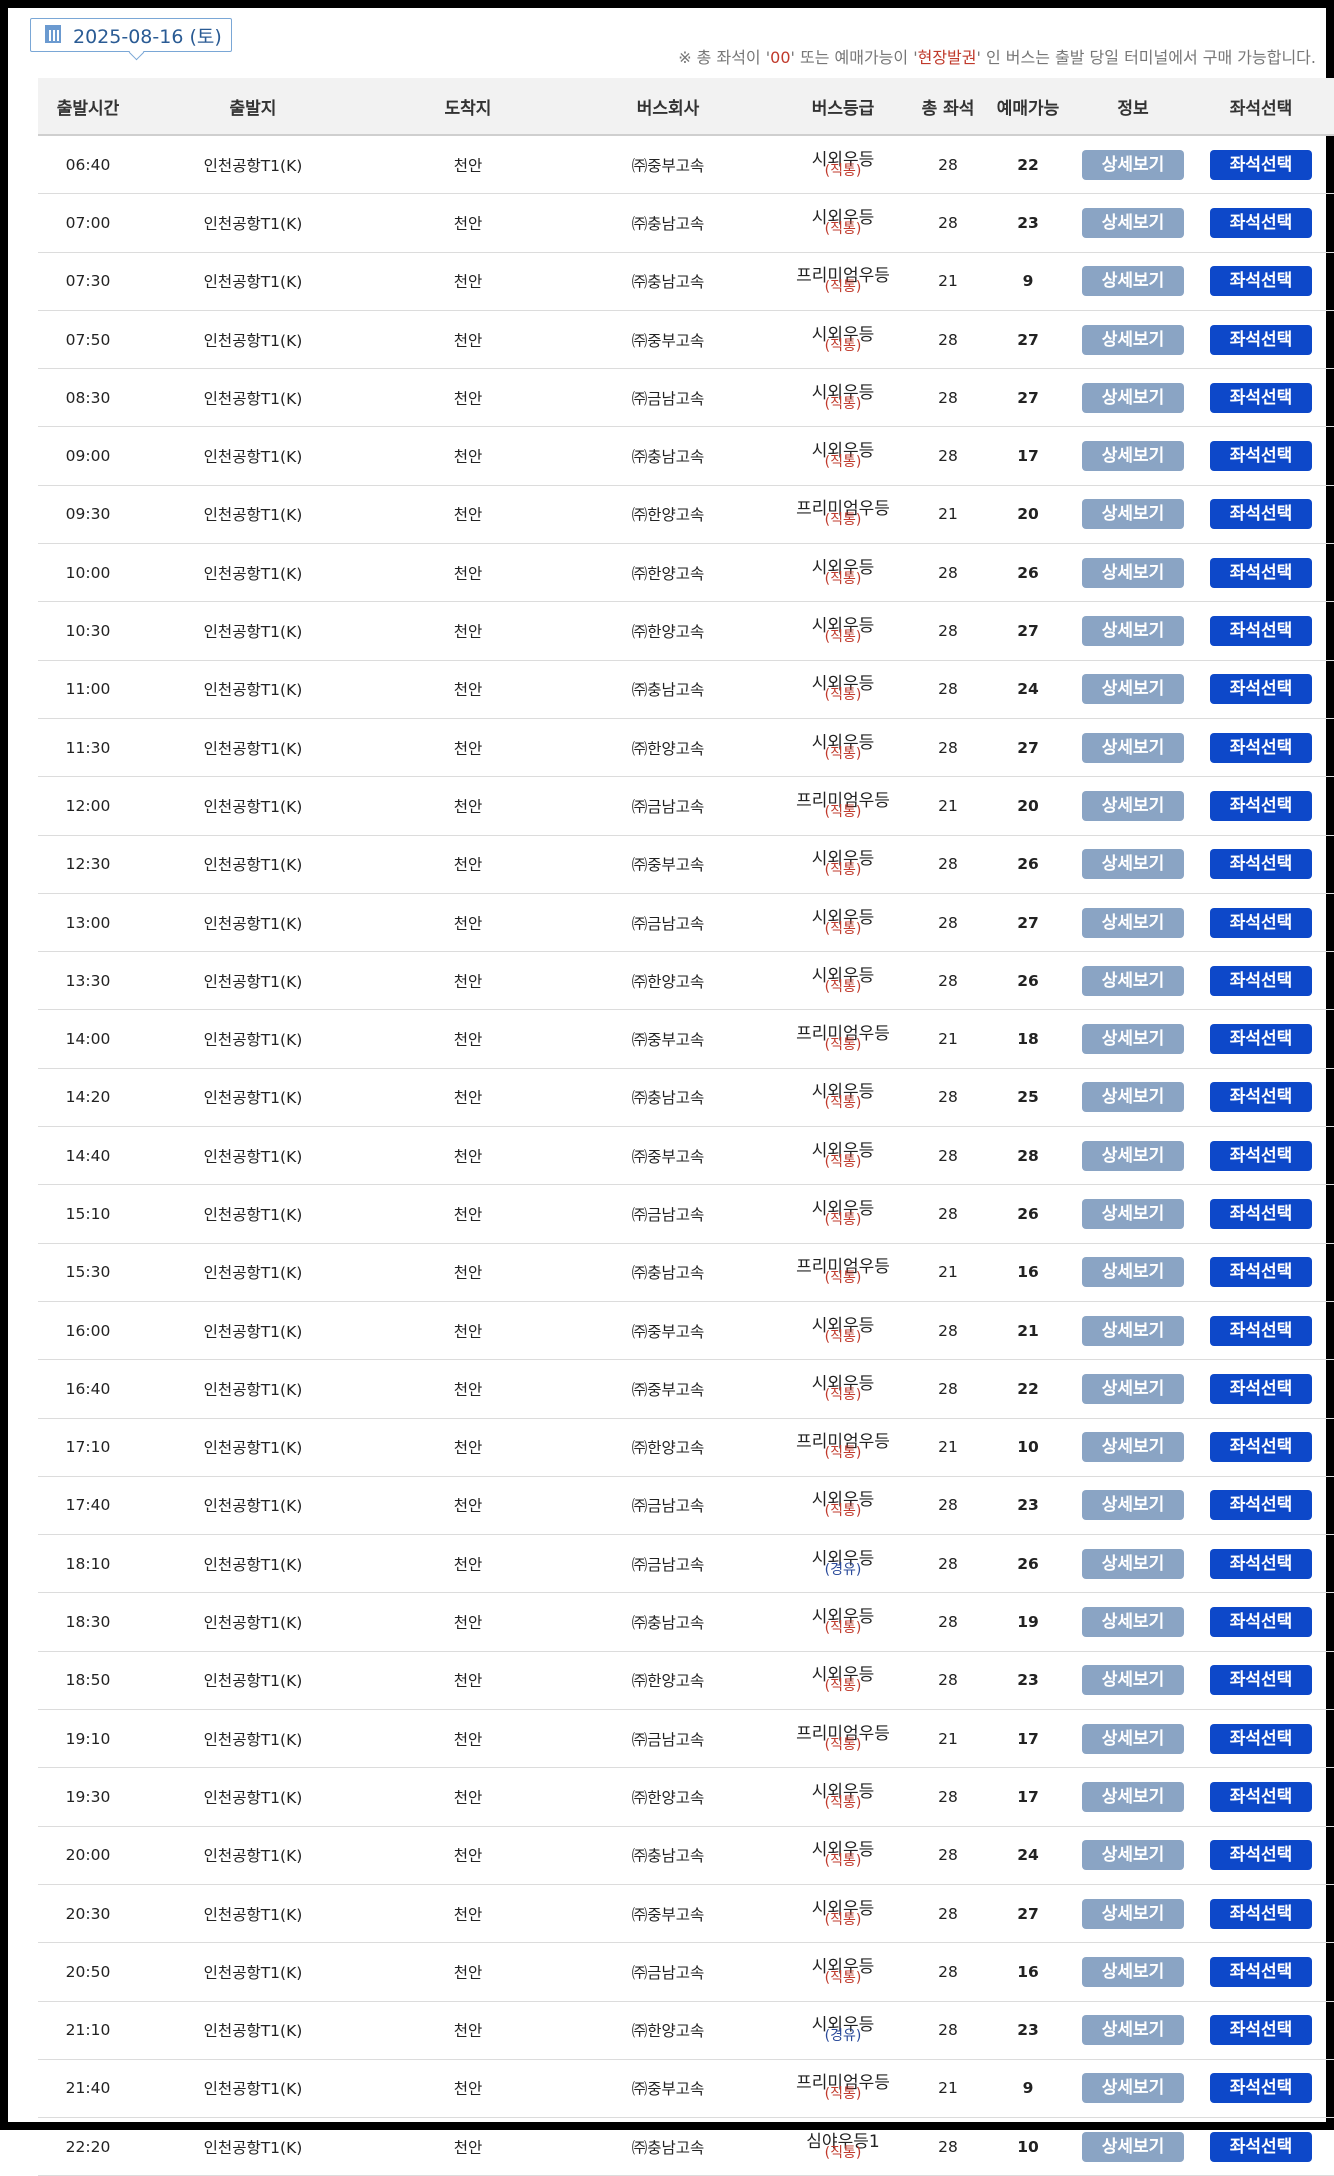 The height and width of the screenshot is (2176, 1334). Describe the element at coordinates (948, 1272) in the screenshot. I see `total-seats: 21` at that location.